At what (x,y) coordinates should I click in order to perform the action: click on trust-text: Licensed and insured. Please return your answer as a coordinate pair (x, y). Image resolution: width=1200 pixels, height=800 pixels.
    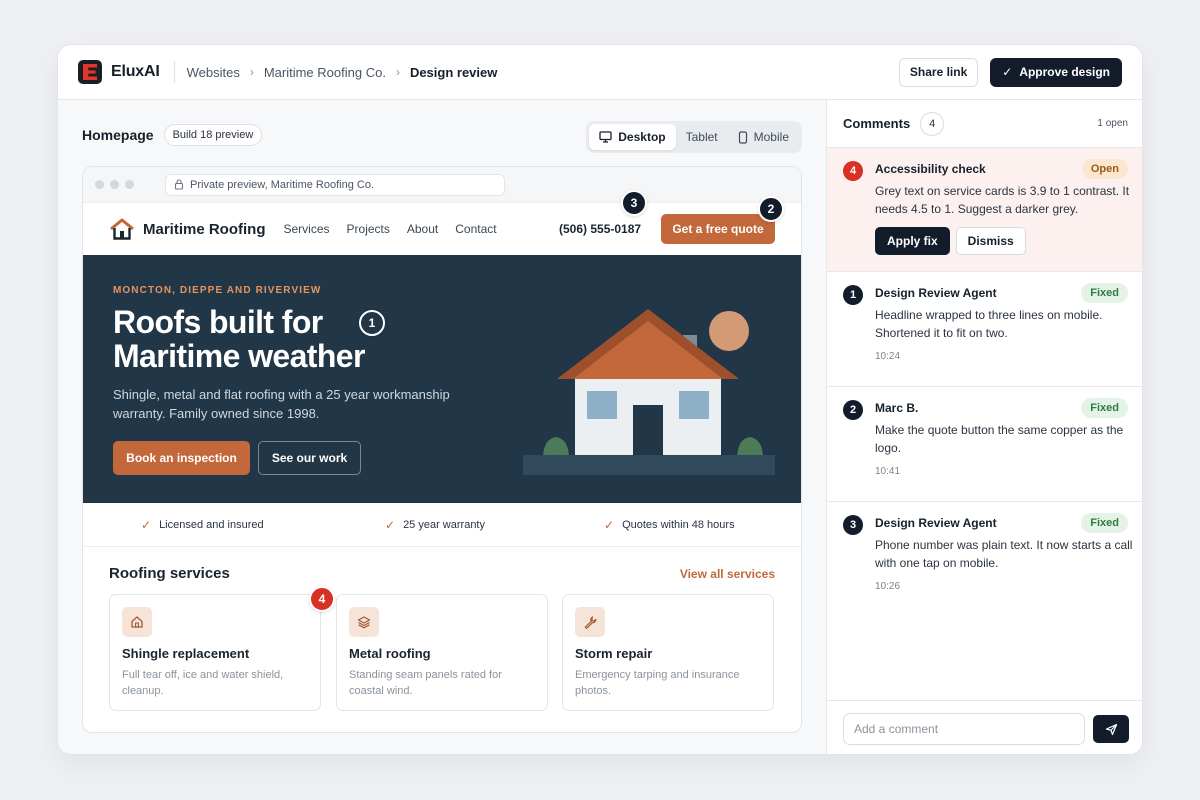
    Looking at the image, I should click on (211, 524).